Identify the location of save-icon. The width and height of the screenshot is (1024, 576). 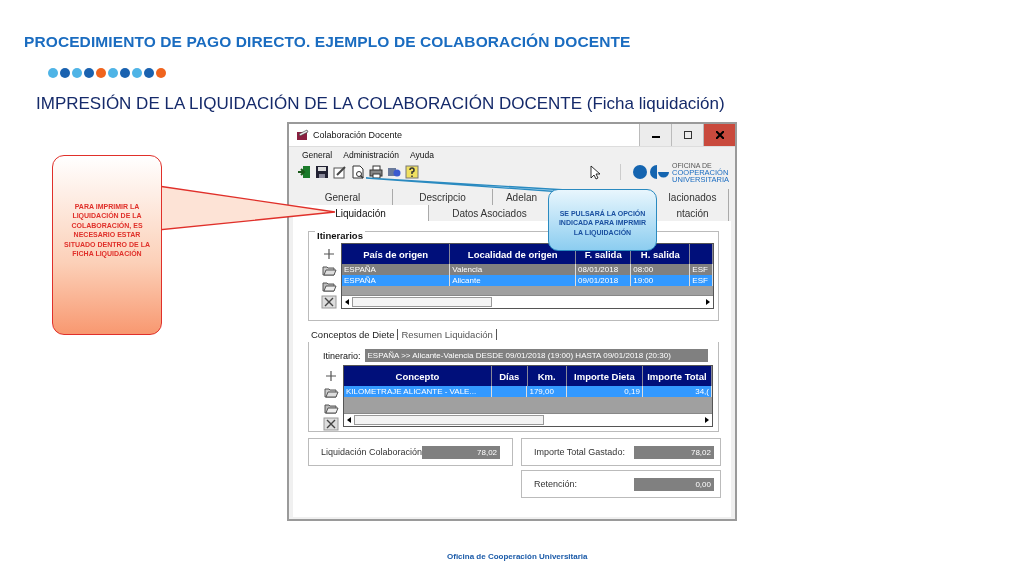
(322, 172).